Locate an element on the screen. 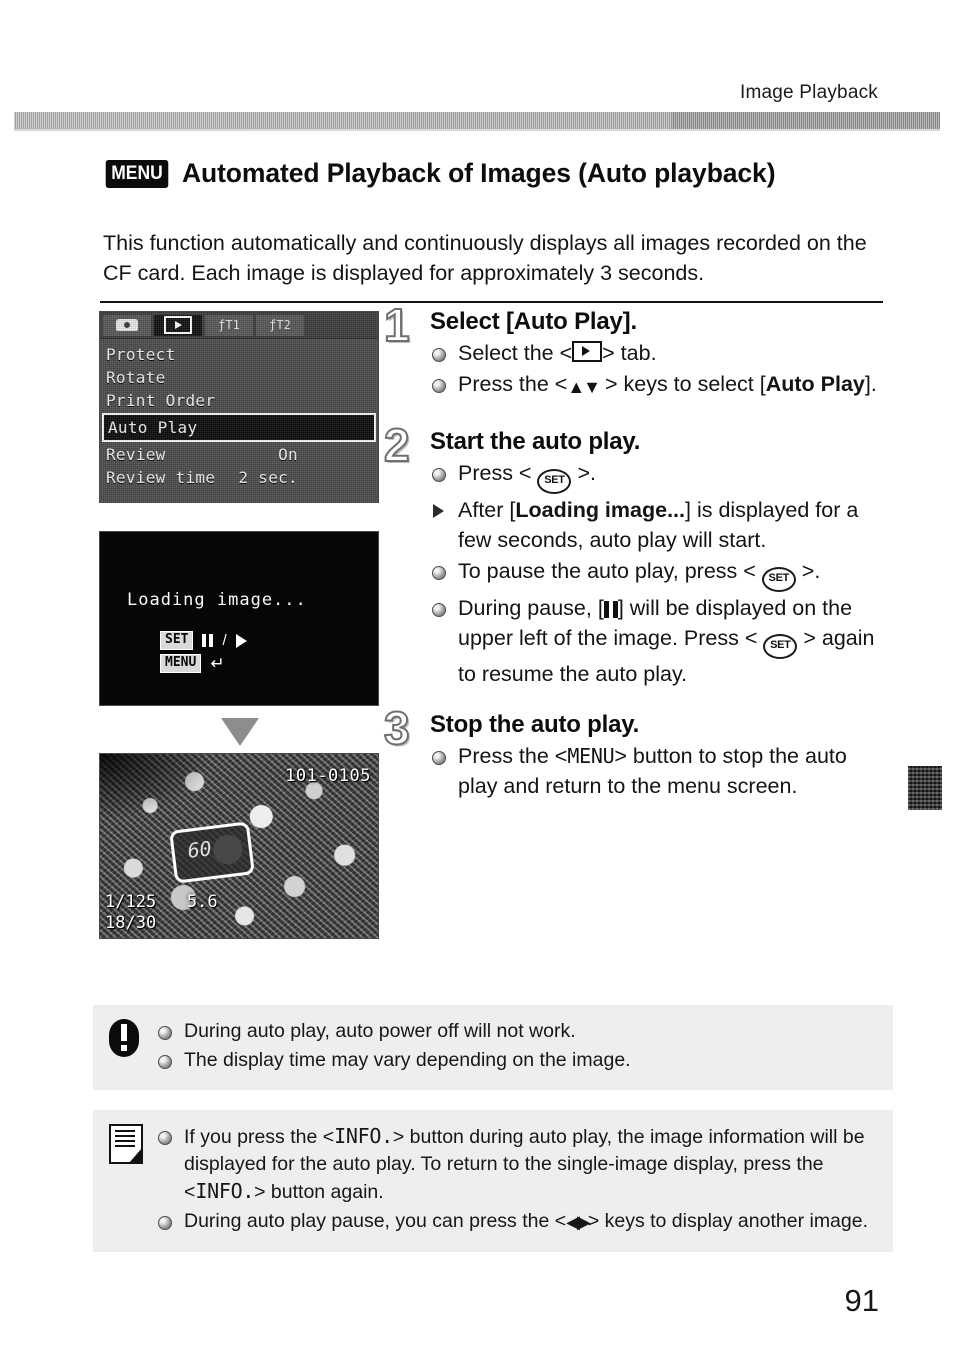  loading-screen-figure: Loading image... SET / MENU ↵ is located at coordinates (239, 618).